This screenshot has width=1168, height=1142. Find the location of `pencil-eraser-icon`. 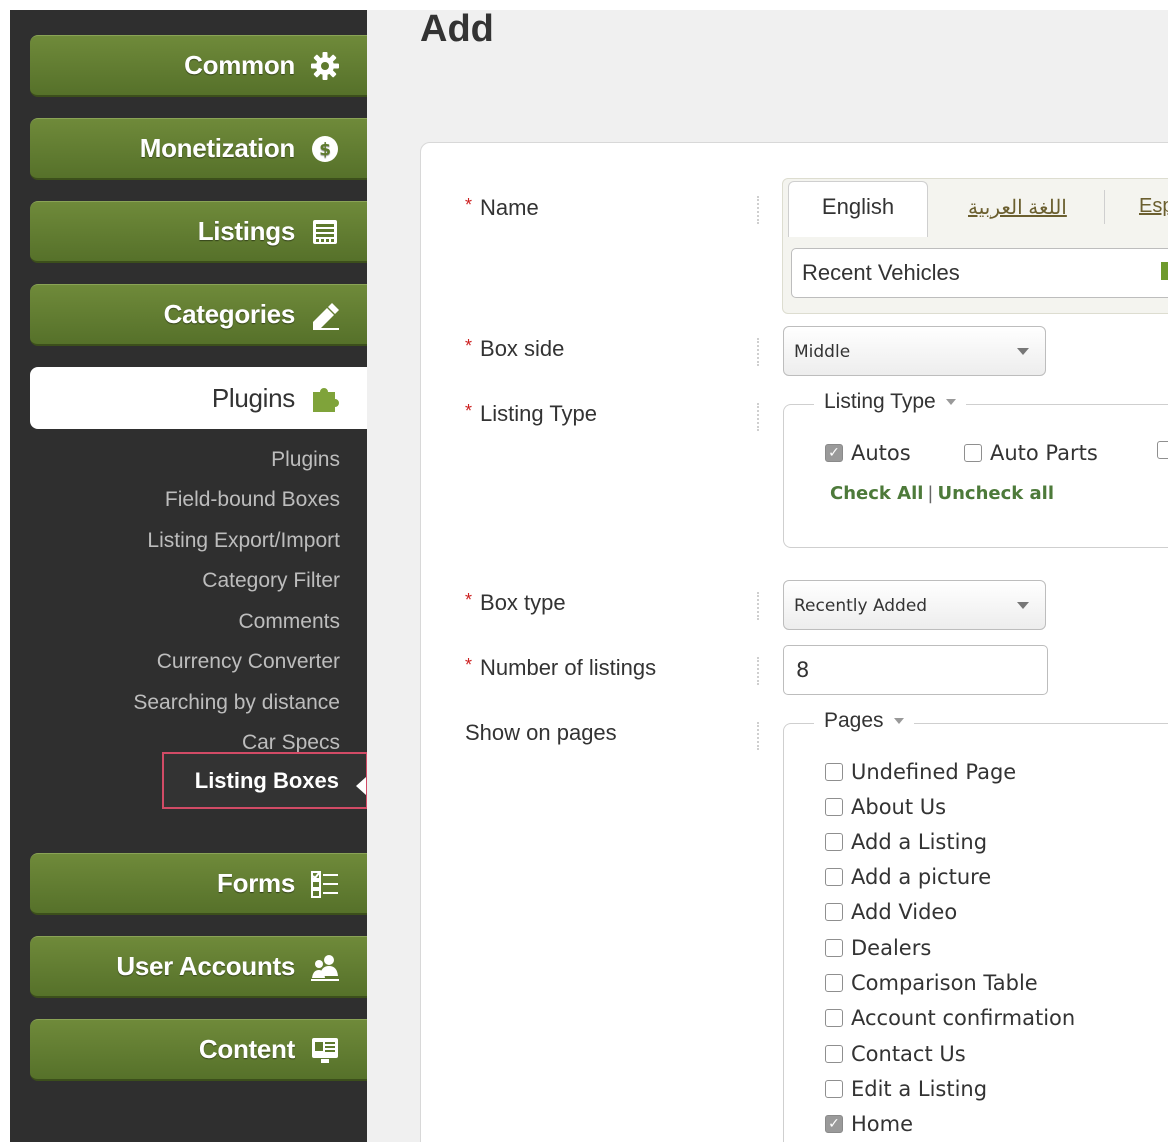

pencil-eraser-icon is located at coordinates (325, 315).